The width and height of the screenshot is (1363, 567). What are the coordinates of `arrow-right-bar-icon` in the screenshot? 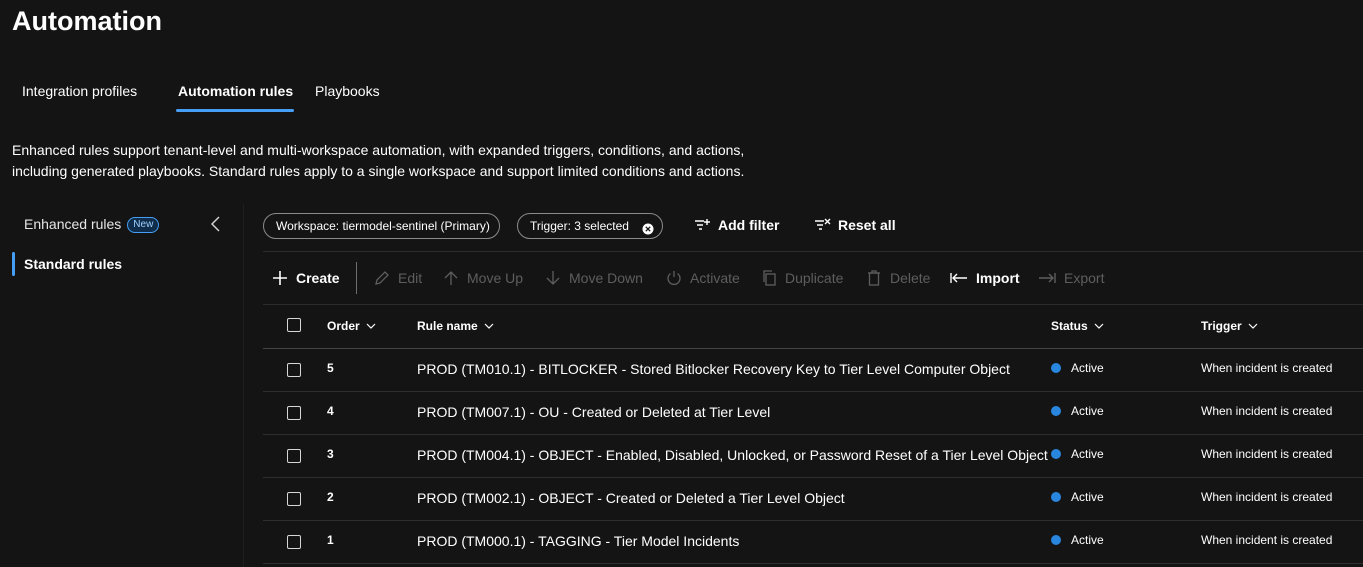 It's located at (1047, 278).